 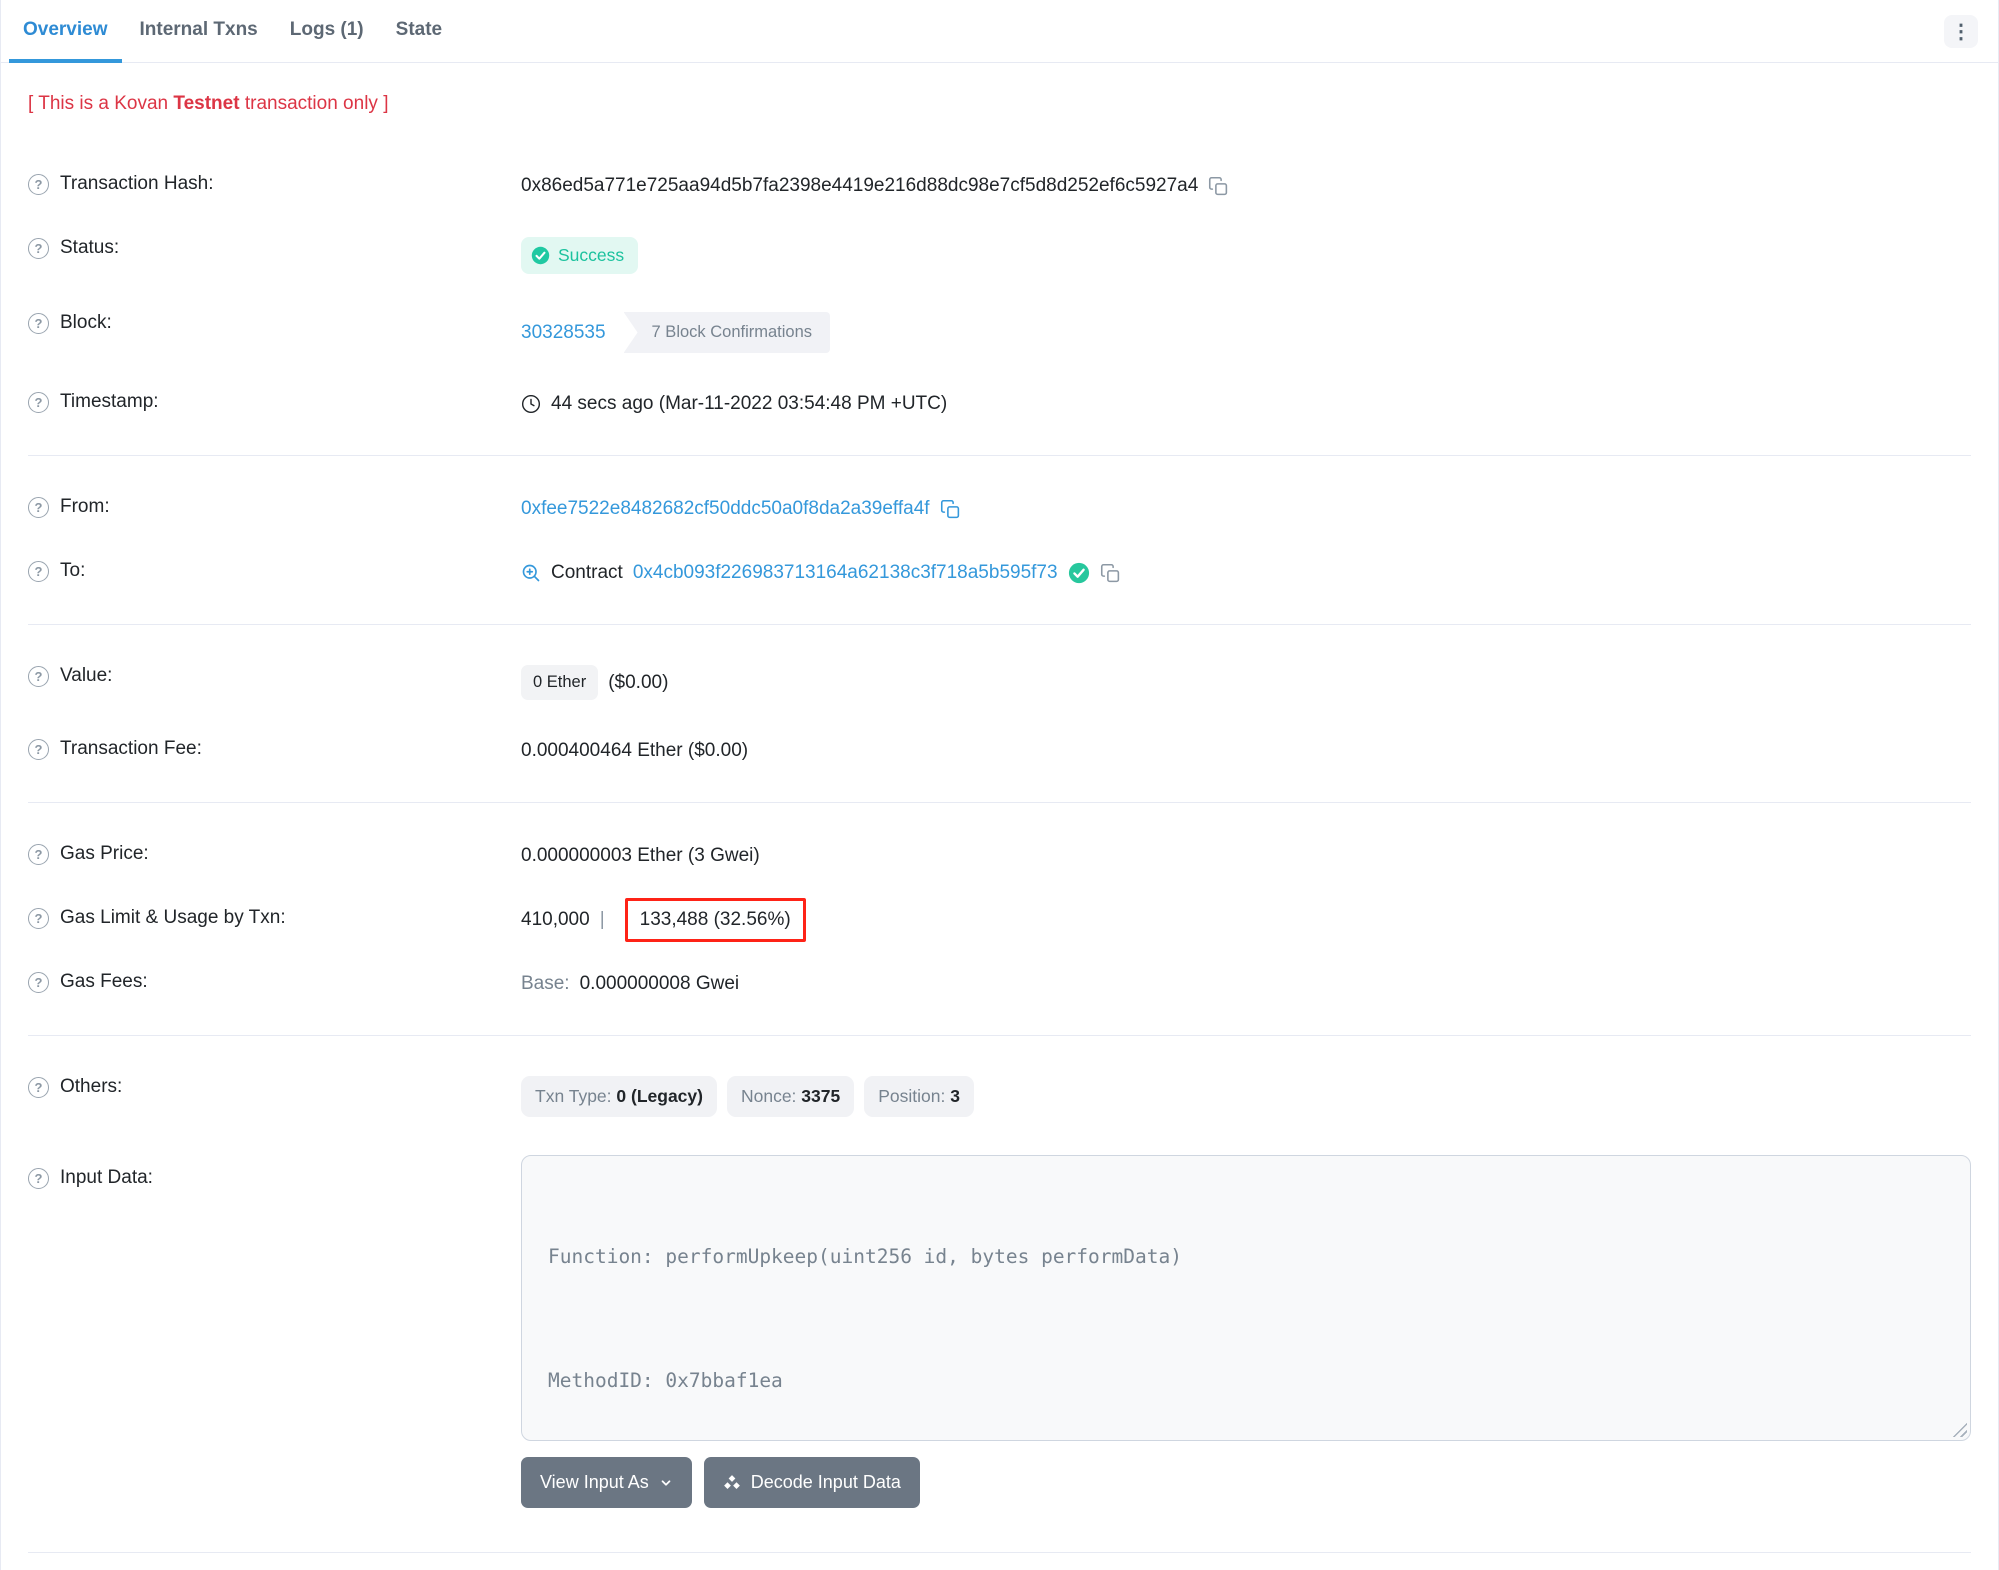 I want to click on row-label: Others:, so click(x=91, y=1086).